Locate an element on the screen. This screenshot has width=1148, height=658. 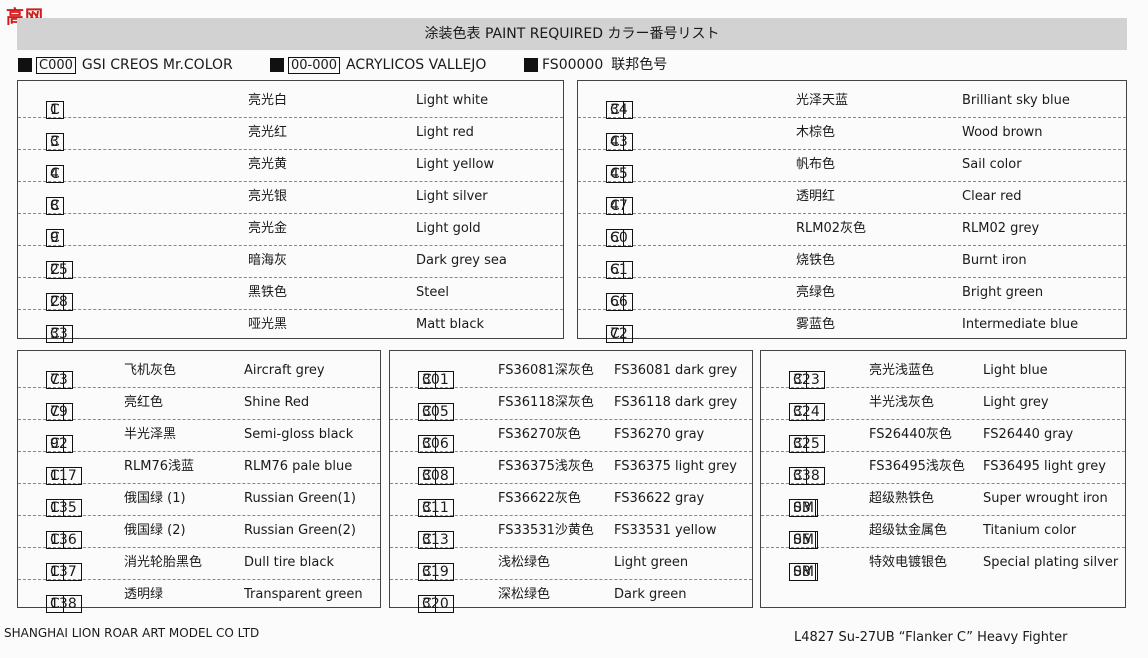
paint-name-chinese: 雾蓝色 is located at coordinates (816, 324).